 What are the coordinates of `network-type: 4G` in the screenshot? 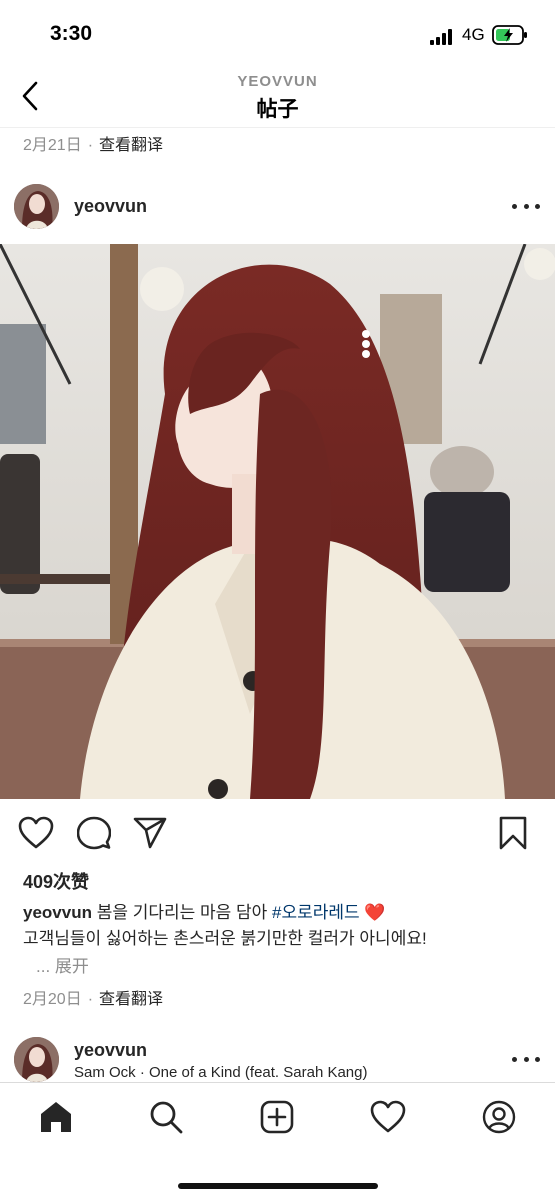 It's located at (473, 34).